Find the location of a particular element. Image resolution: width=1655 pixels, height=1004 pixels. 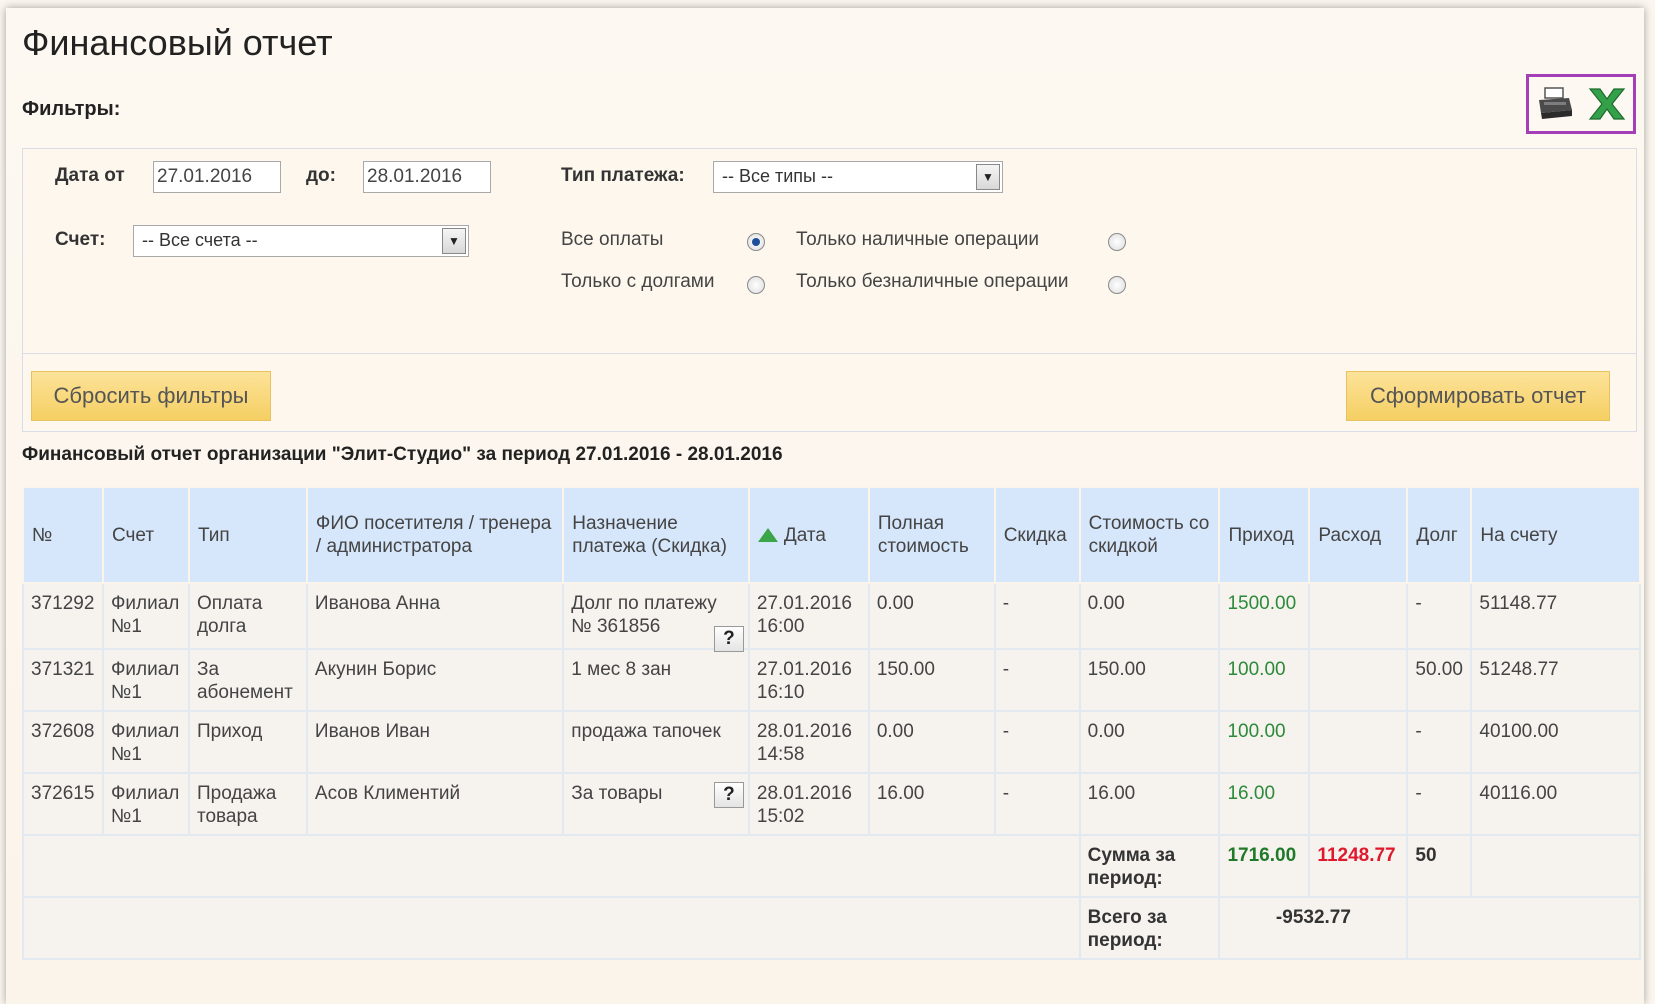

total-spacer is located at coordinates (551, 928).